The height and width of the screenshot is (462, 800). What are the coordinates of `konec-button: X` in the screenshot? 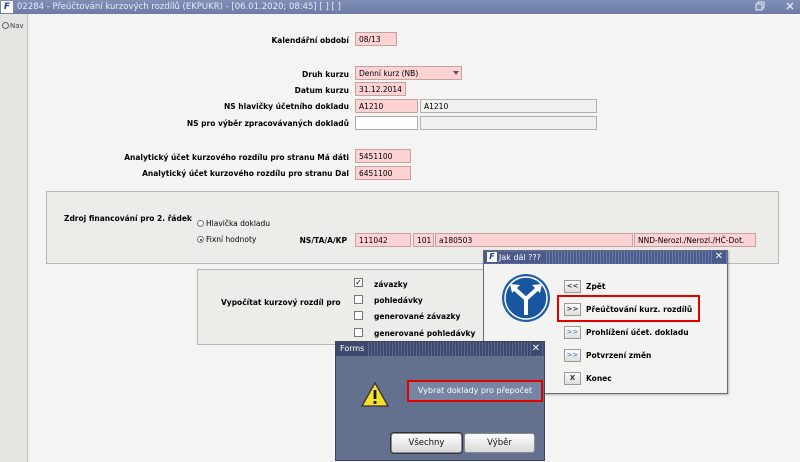 It's located at (572, 378).